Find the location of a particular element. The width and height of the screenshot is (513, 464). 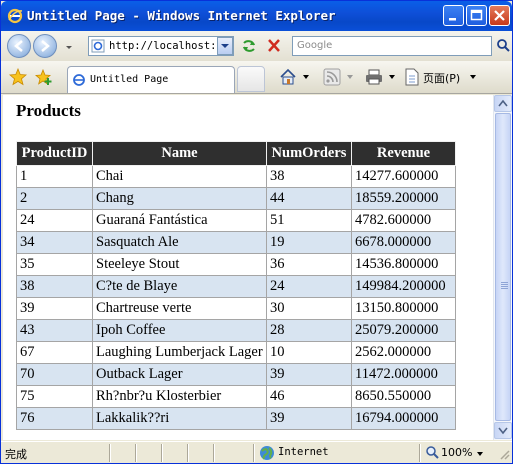

refresh-icon is located at coordinates (249, 46).